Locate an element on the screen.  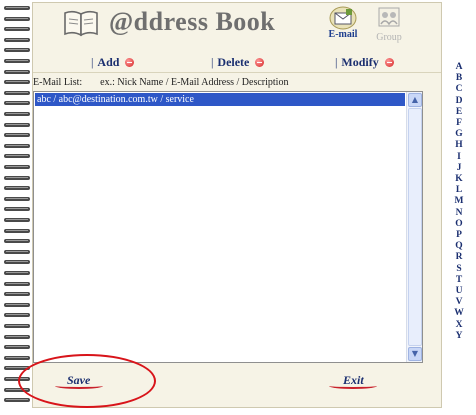
book-icon is located at coordinates (81, 23).